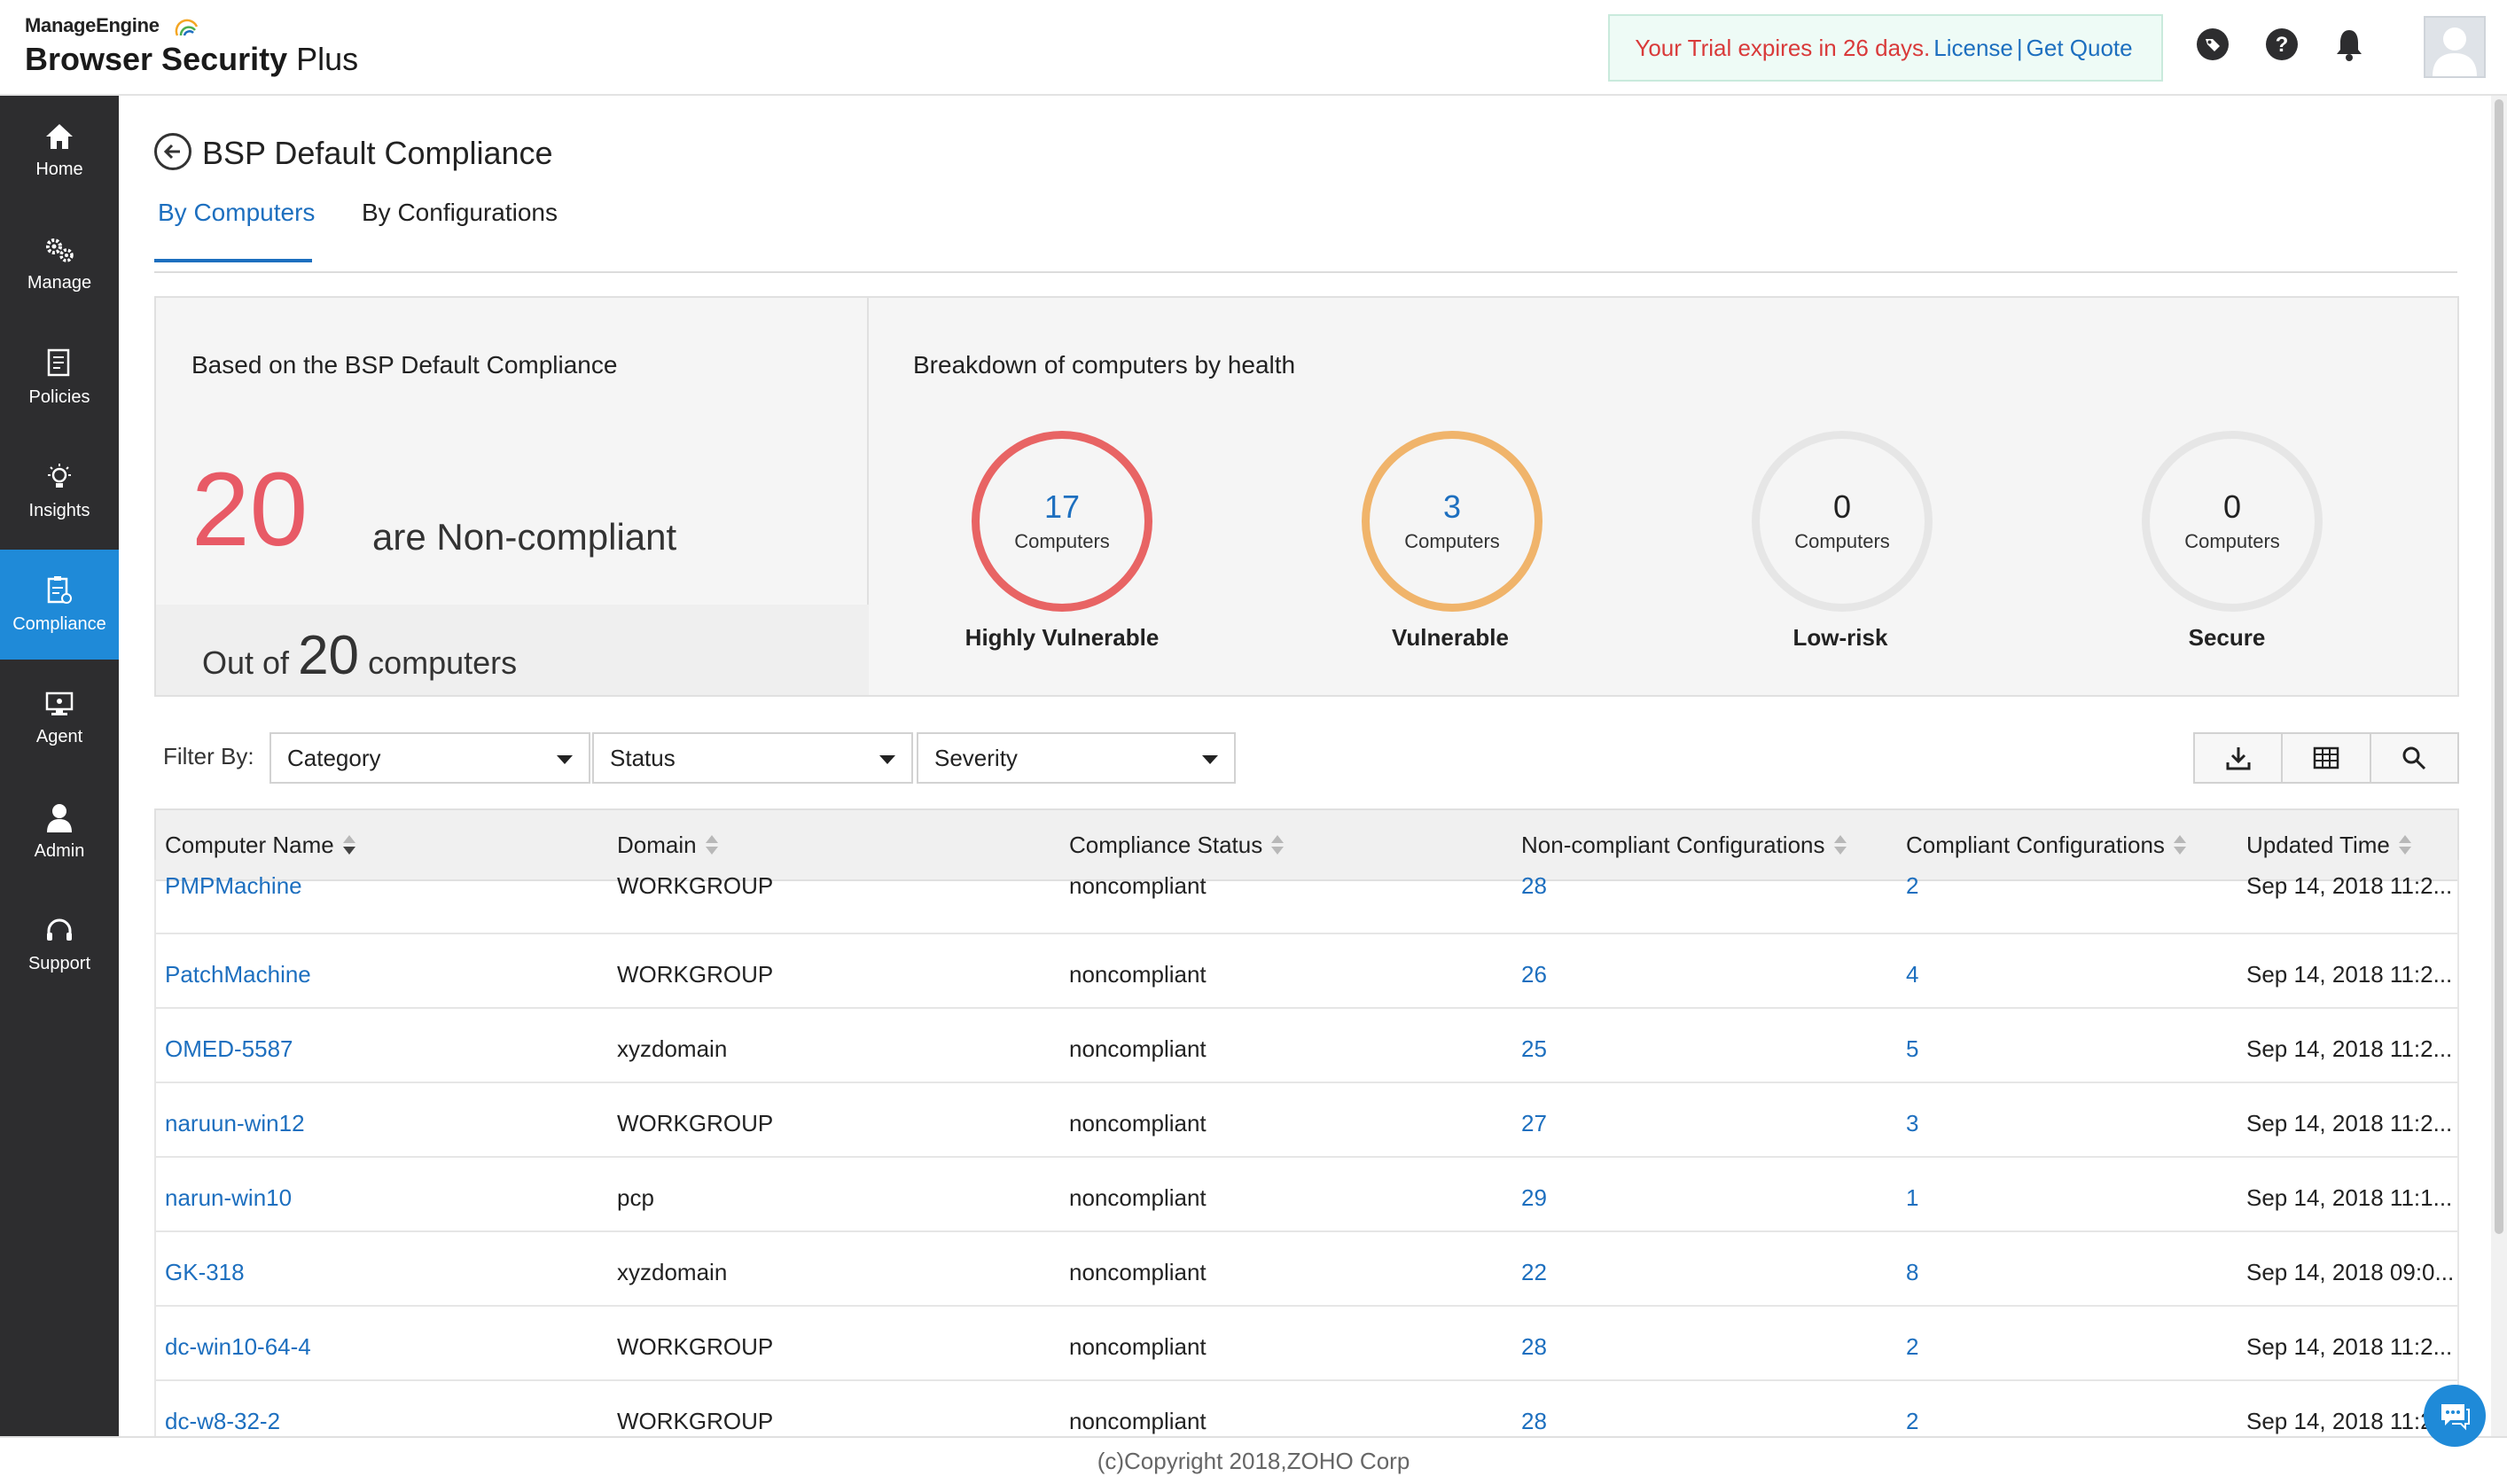  What do you see at coordinates (59, 718) in the screenshot?
I see `sidebar-item-agent: Agent` at bounding box center [59, 718].